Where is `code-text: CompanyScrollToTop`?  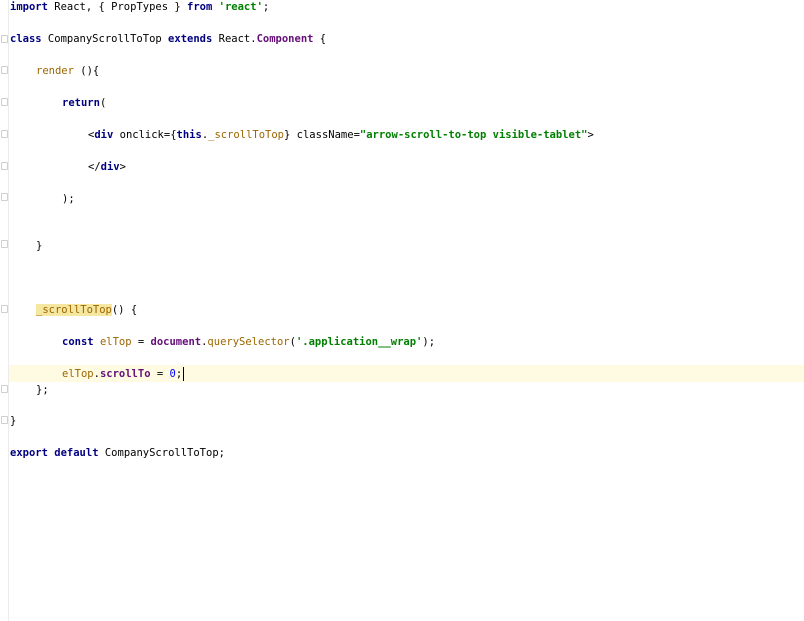 code-text: CompanyScrollToTop is located at coordinates (105, 39).